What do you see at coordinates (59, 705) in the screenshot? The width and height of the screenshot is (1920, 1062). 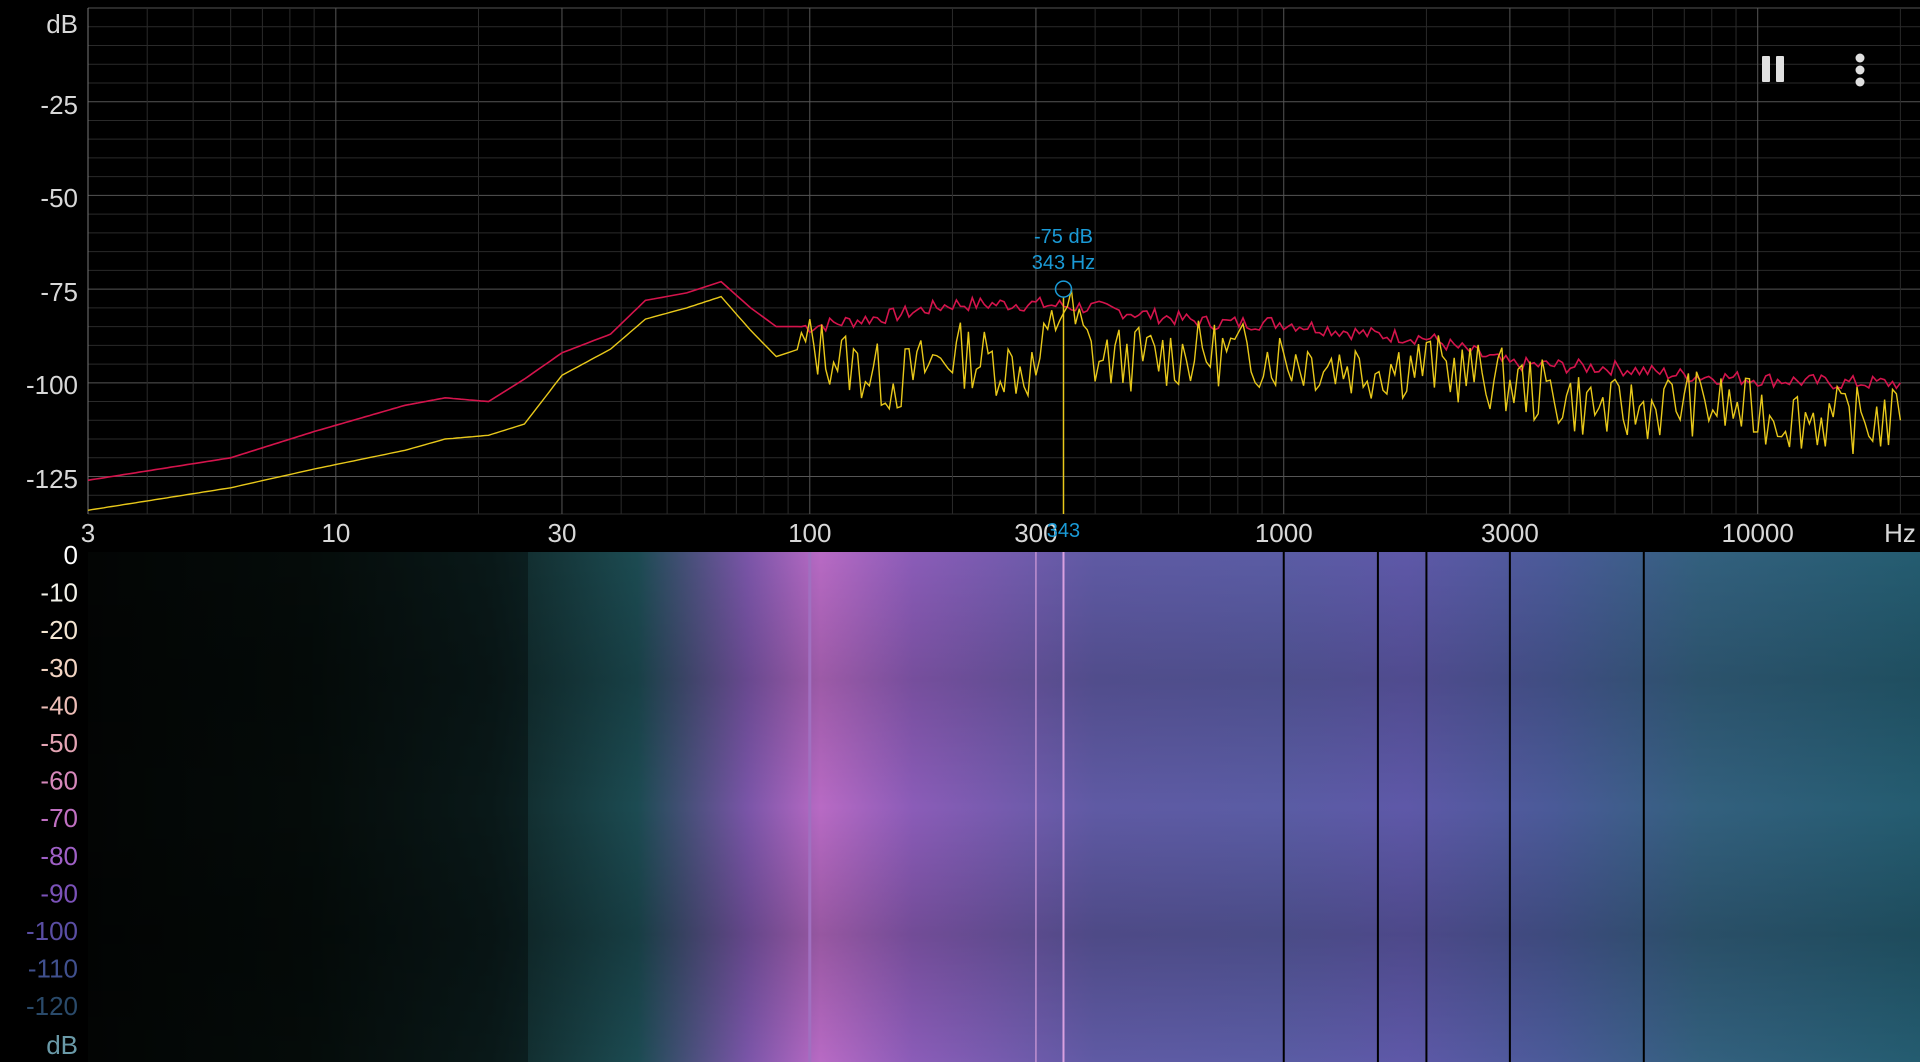 I see `scale-label: -40` at bounding box center [59, 705].